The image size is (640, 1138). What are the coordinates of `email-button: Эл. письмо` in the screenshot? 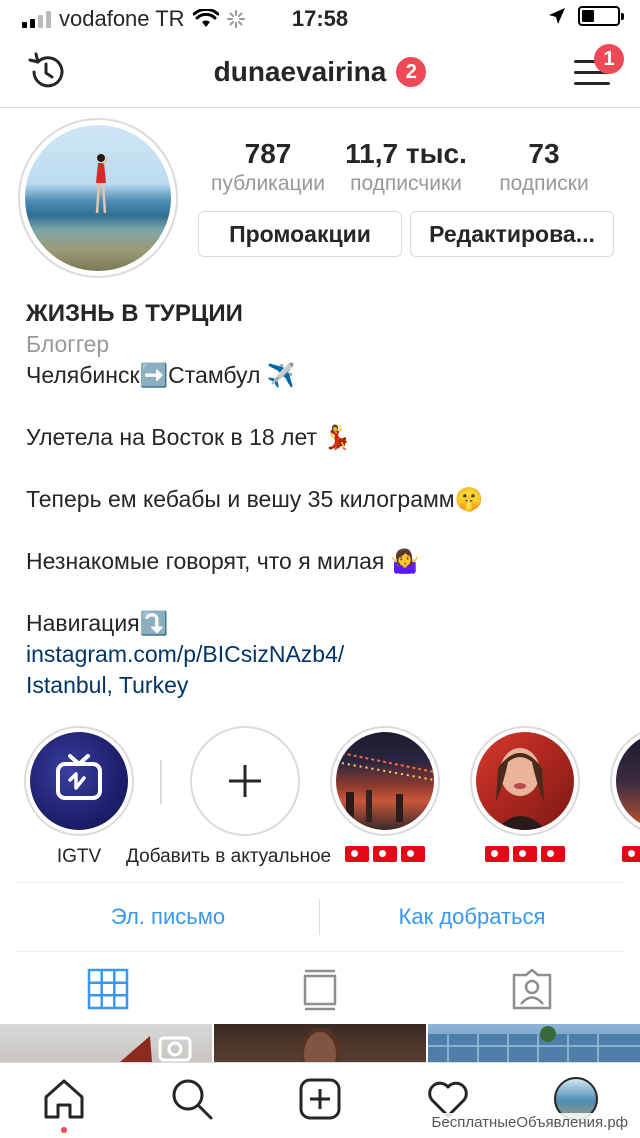 It's located at (168, 917).